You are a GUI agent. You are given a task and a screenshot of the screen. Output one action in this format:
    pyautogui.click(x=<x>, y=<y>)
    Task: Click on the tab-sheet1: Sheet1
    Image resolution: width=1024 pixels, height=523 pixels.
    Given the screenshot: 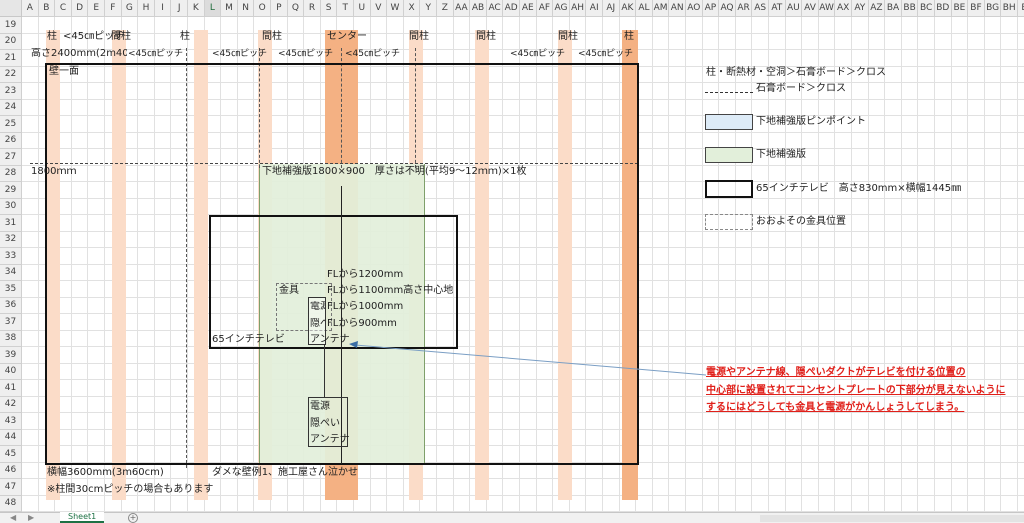 What is the action you would take?
    pyautogui.click(x=82, y=517)
    